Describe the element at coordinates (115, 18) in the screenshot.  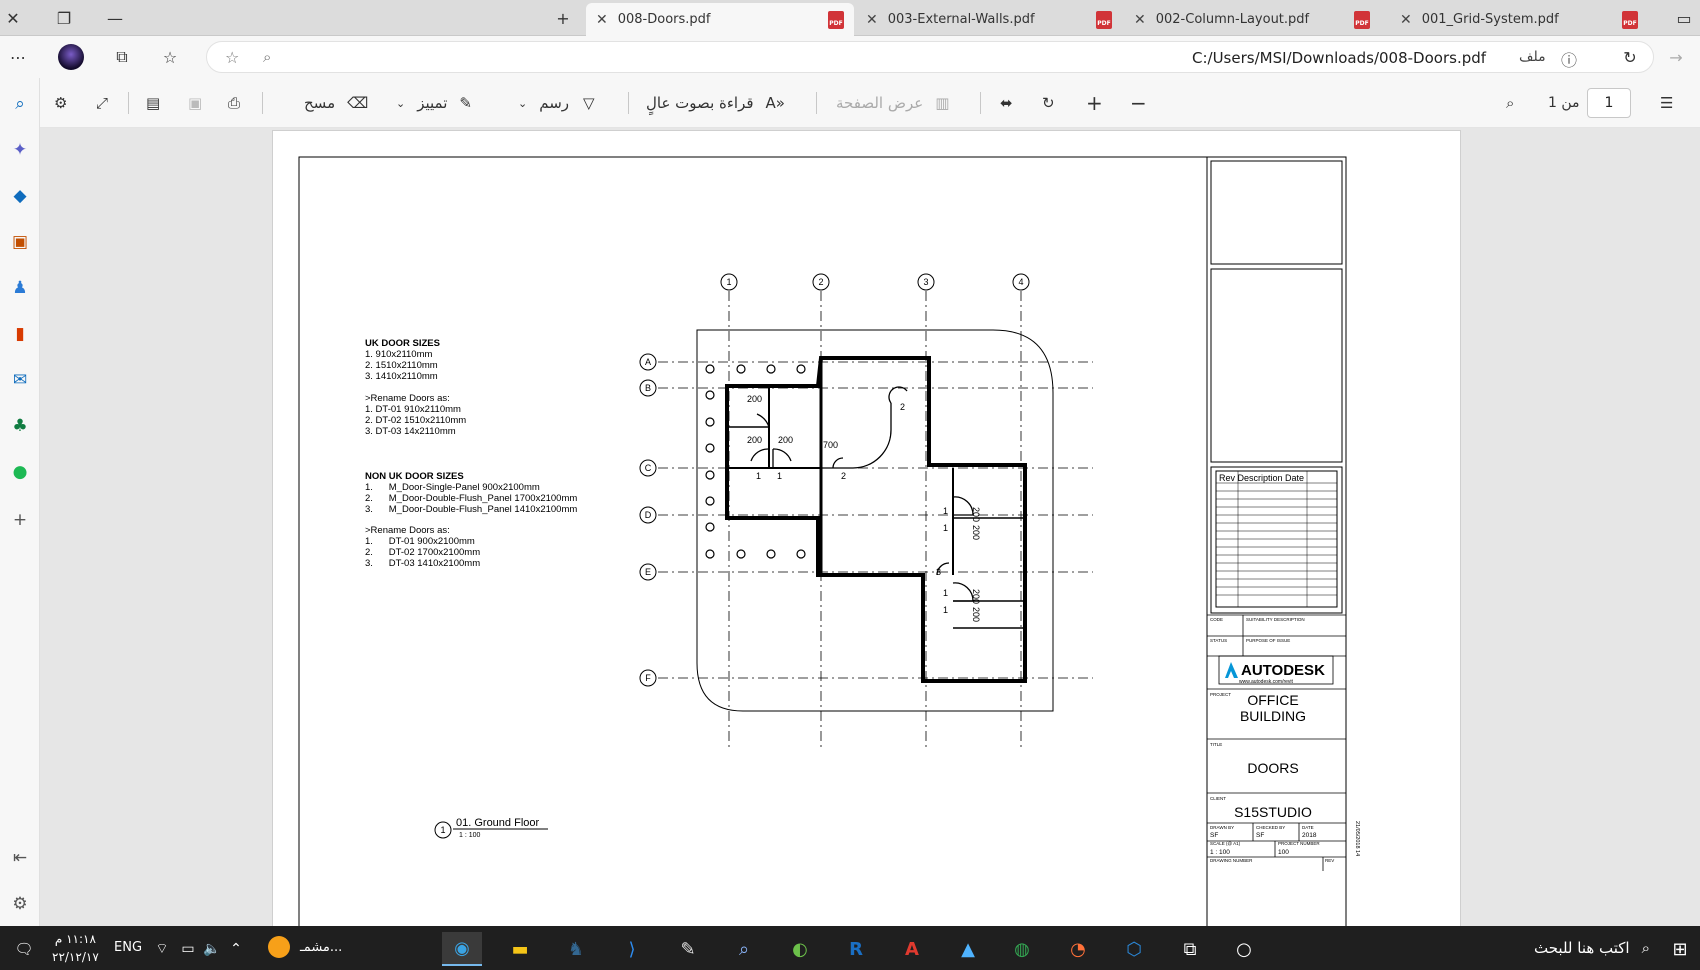
I see `minimize-window-icon: —` at that location.